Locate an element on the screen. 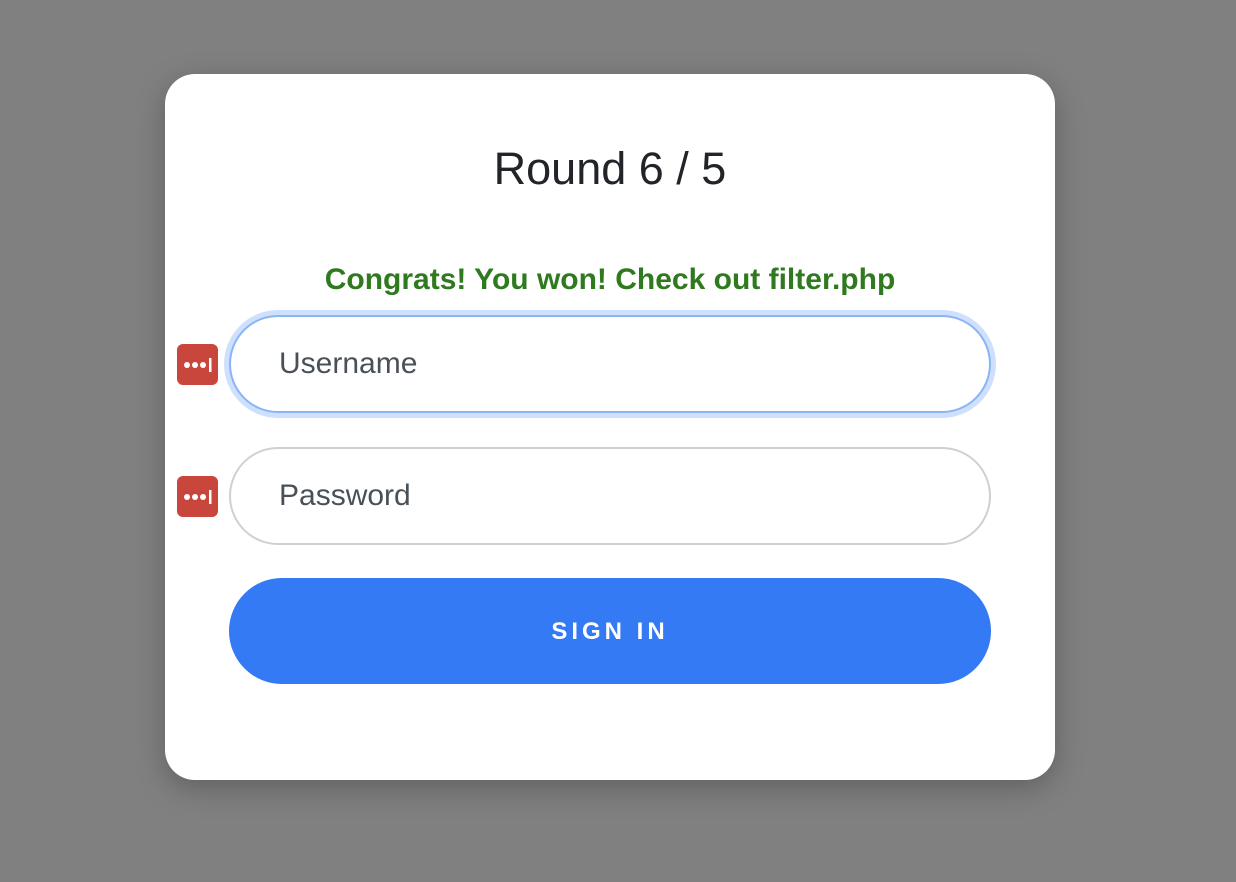 This screenshot has height=882, width=1236. round-title: Round 6 / 5 is located at coordinates (610, 168).